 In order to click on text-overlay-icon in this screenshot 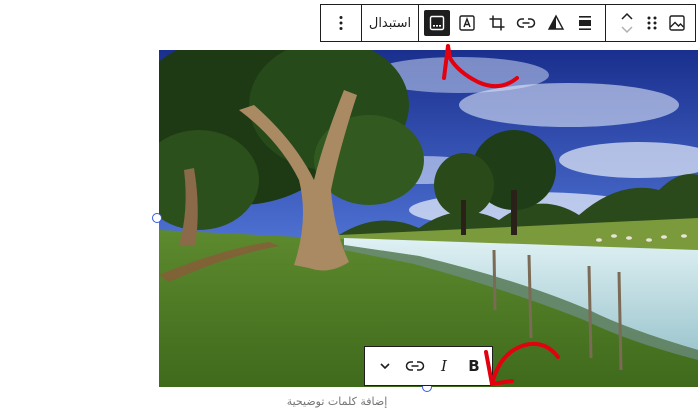, I will do `click(467, 23)`.